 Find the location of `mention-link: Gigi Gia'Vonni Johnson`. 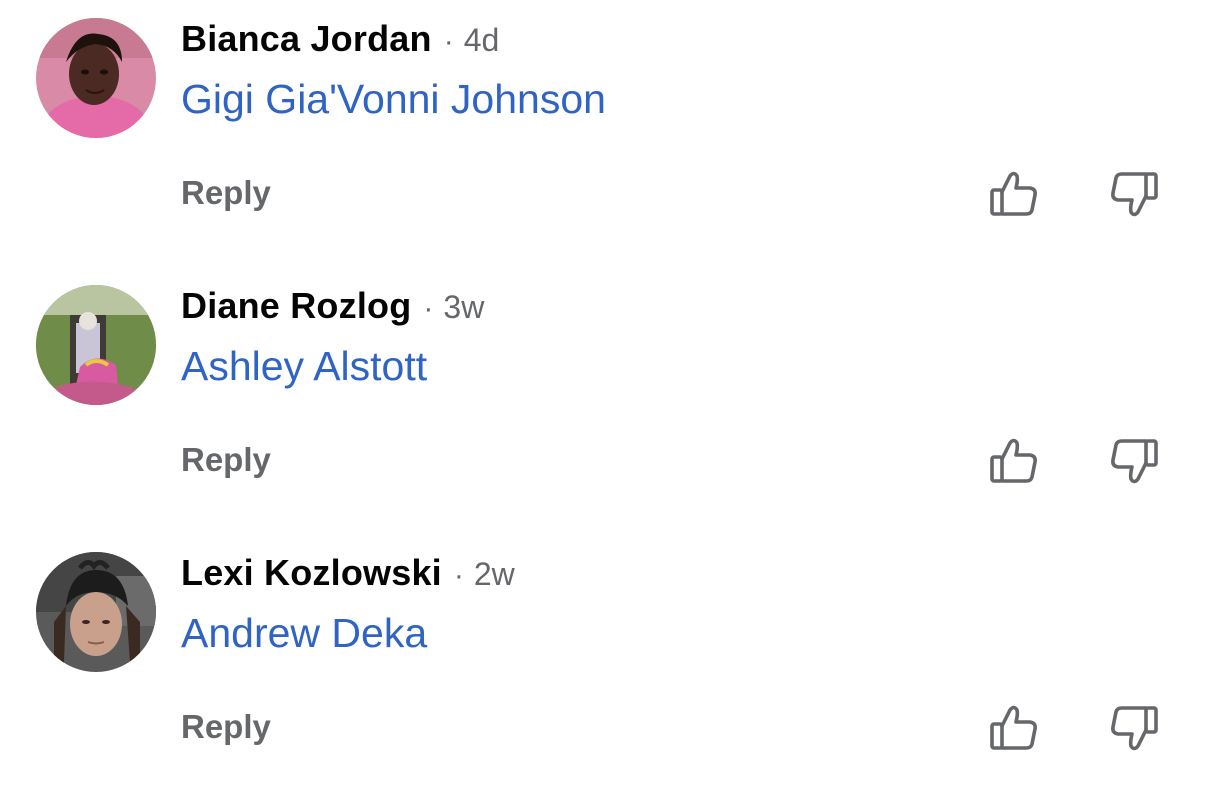

mention-link: Gigi Gia'Vonni Johnson is located at coordinates (393, 99).